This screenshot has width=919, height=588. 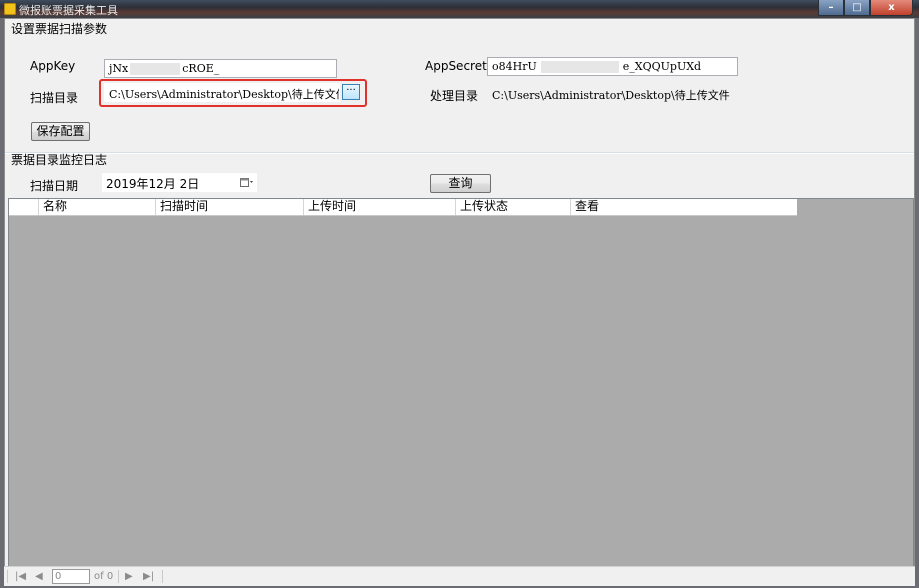 What do you see at coordinates (684, 207) in the screenshot?
I see `column-header-view: 查看` at bounding box center [684, 207].